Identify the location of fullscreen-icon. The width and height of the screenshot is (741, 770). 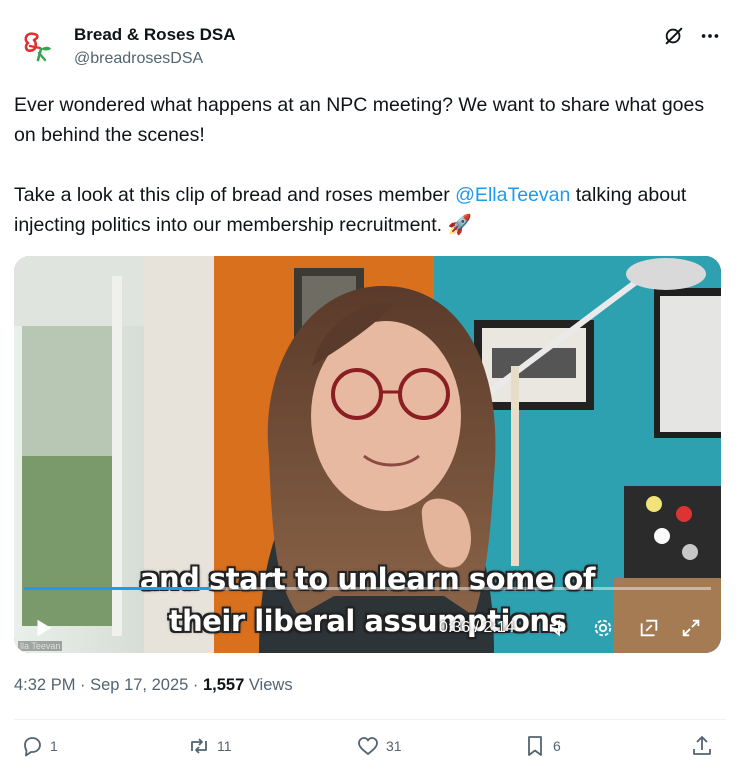
(691, 628).